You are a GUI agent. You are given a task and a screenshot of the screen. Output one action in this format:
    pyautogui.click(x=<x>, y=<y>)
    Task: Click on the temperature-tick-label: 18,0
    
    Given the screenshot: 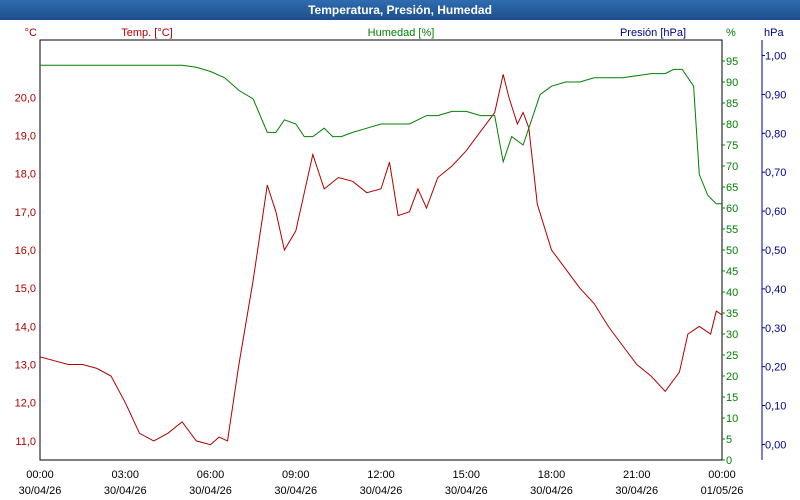 What is the action you would take?
    pyautogui.click(x=25, y=175)
    